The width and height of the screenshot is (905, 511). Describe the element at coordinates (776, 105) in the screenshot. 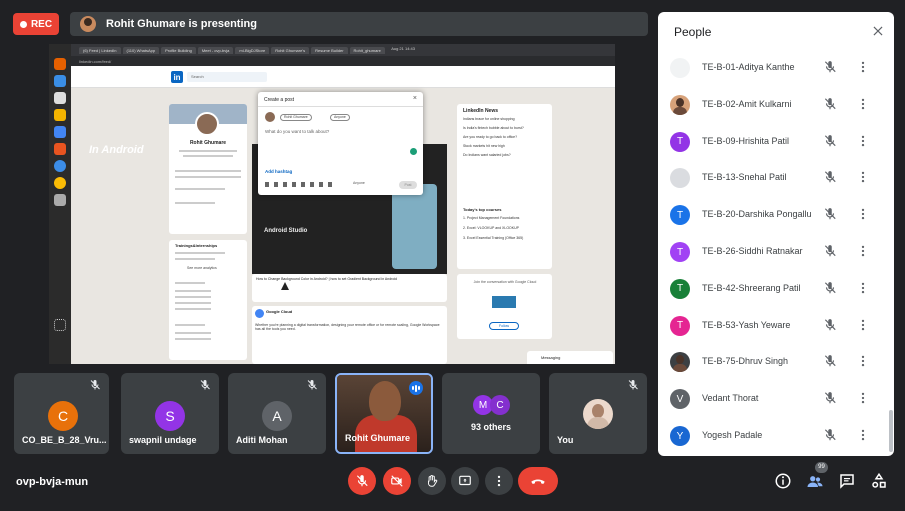

I see `participant-row: TE-B-02-Amit Kulkarni` at that location.